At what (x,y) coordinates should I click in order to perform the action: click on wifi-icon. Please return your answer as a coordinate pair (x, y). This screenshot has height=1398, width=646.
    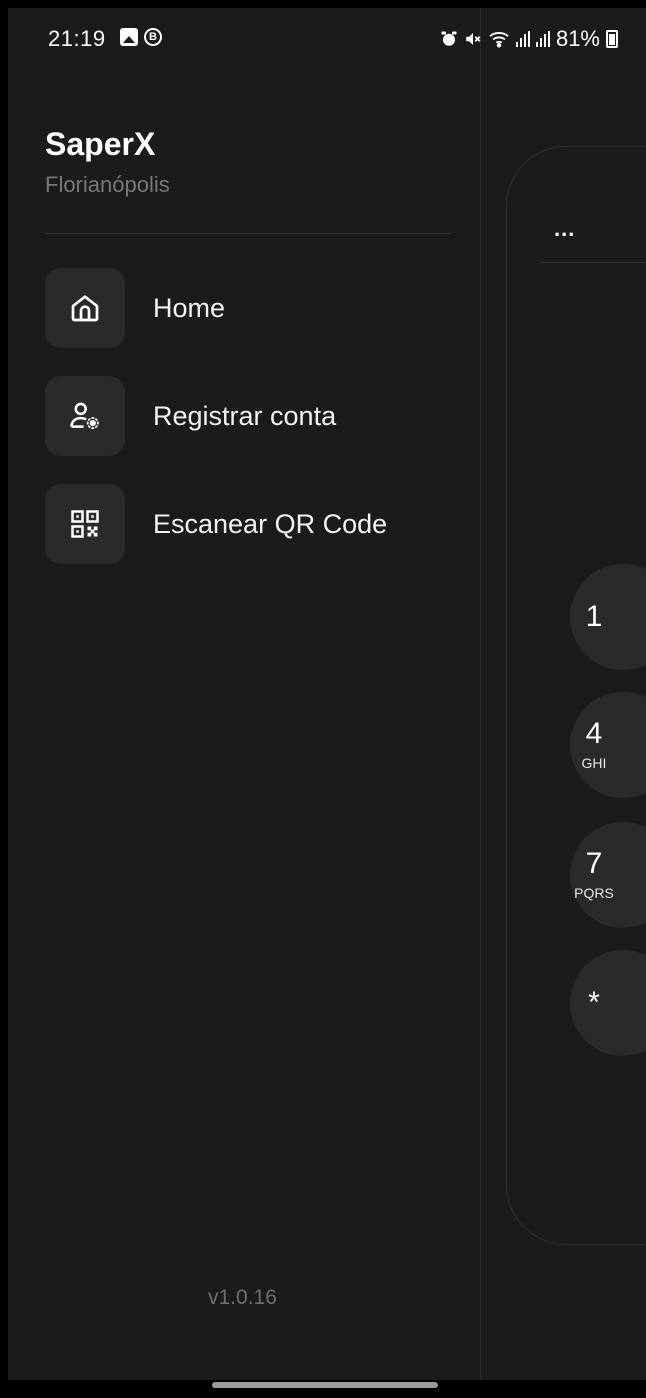
    Looking at the image, I should click on (499, 40).